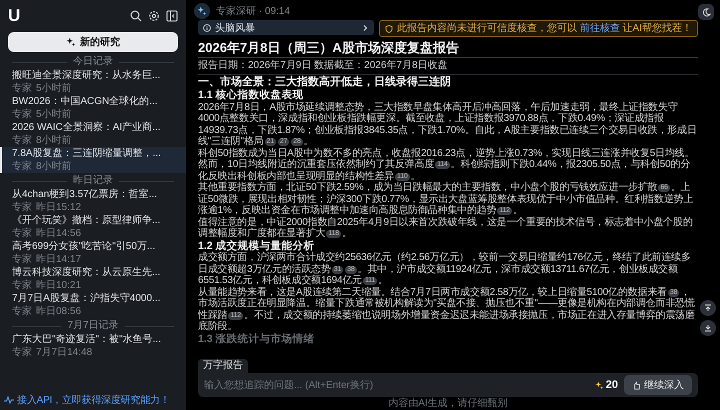  I want to click on history-item: 7.8A股复盘：三连阴缩量调整，... 专家 8小时前, so click(93, 160).